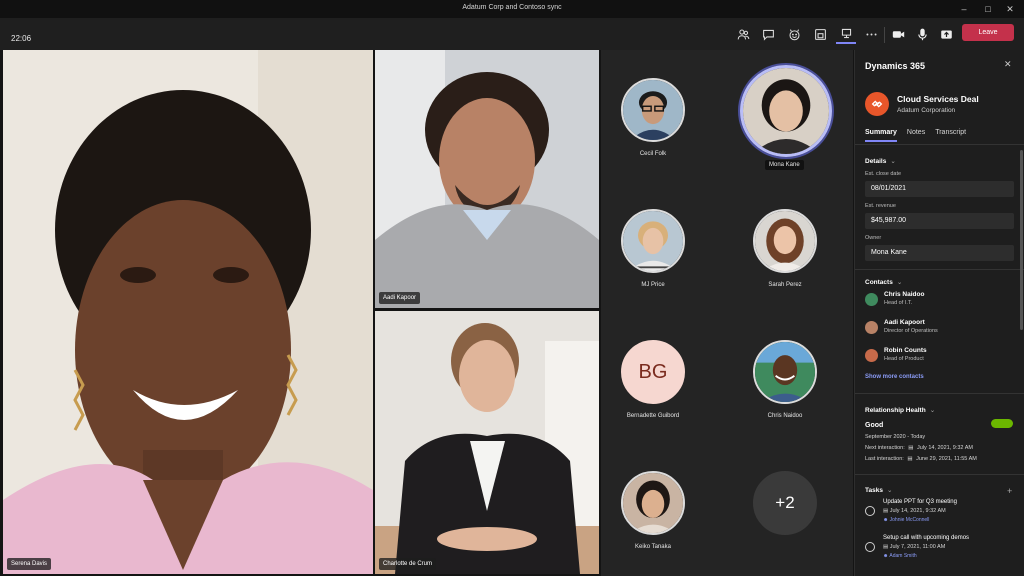  I want to click on contact-role: Head of I.T., so click(898, 303).